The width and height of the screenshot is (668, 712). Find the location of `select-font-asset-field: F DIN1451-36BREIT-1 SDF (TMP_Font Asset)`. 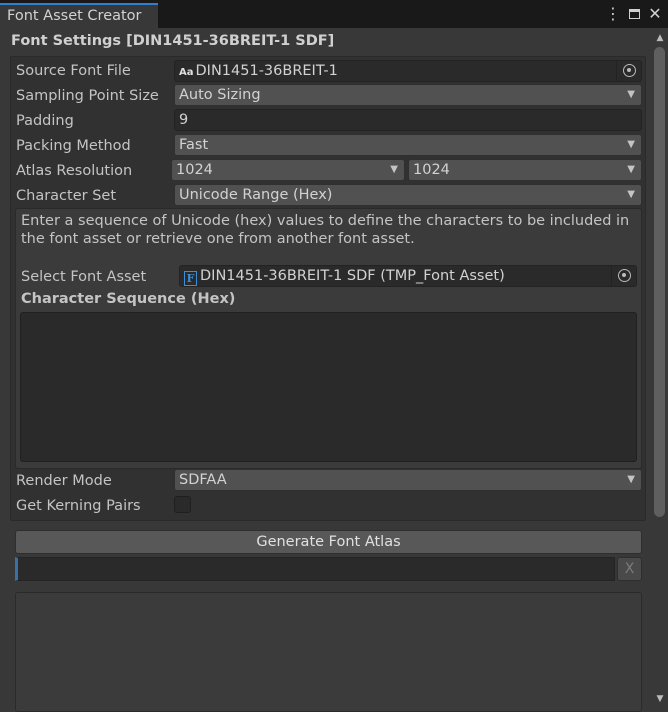

select-font-asset-field: F DIN1451-36BREIT-1 SDF (TMP_Font Asset) is located at coordinates (408, 276).